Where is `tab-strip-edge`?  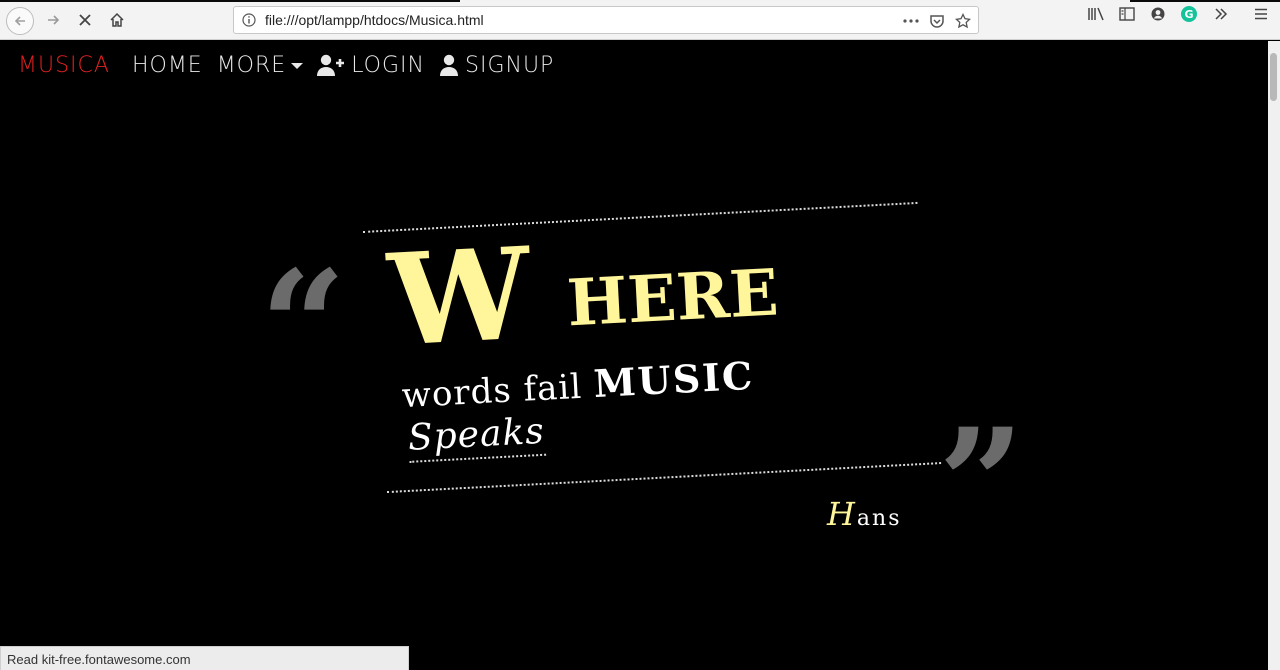
tab-strip-edge is located at coordinates (230, 1).